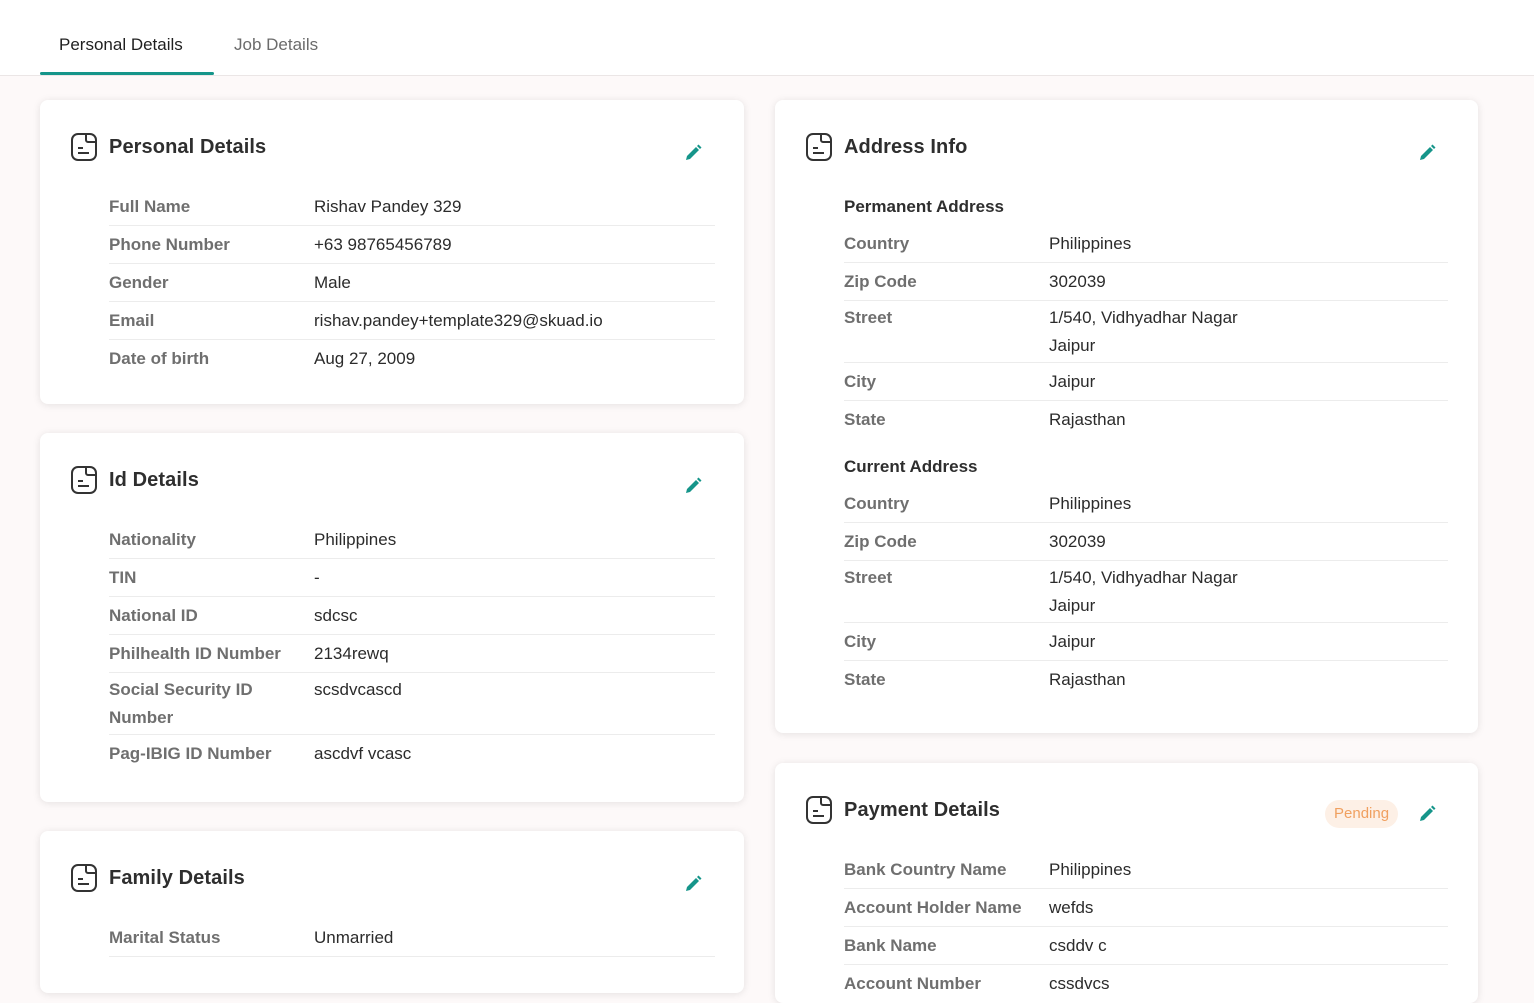 This screenshot has height=1003, width=1534. I want to click on section-heading: Permanent Address, so click(924, 206).